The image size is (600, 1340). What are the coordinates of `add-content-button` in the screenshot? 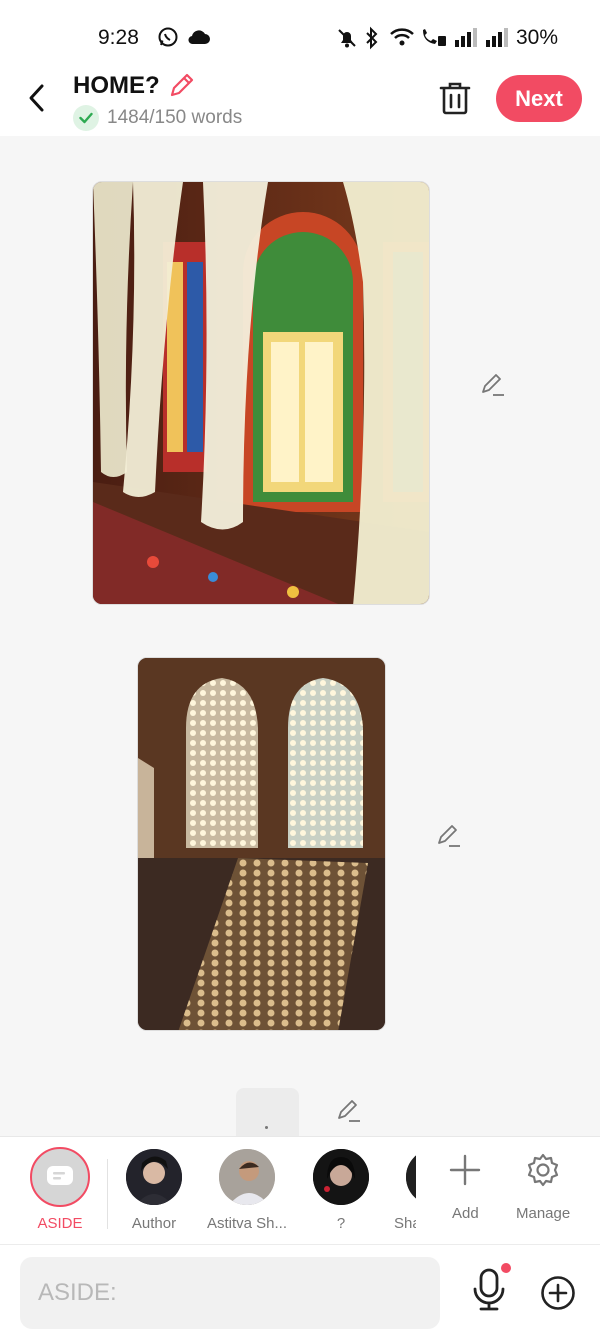 It's located at (558, 1295).